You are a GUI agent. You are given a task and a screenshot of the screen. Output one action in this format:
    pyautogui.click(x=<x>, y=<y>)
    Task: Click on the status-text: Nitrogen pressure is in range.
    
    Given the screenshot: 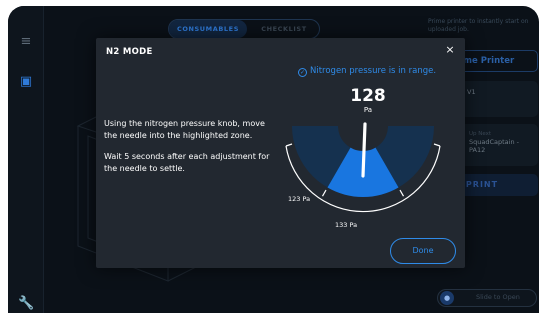 What is the action you would take?
    pyautogui.click(x=373, y=71)
    